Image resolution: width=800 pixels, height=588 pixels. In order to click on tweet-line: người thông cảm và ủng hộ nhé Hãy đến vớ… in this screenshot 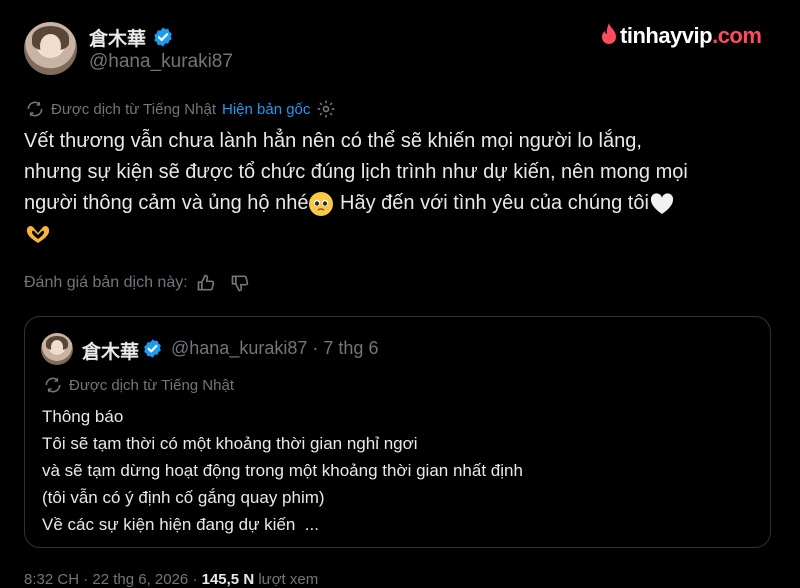, I will do `click(402, 203)`.